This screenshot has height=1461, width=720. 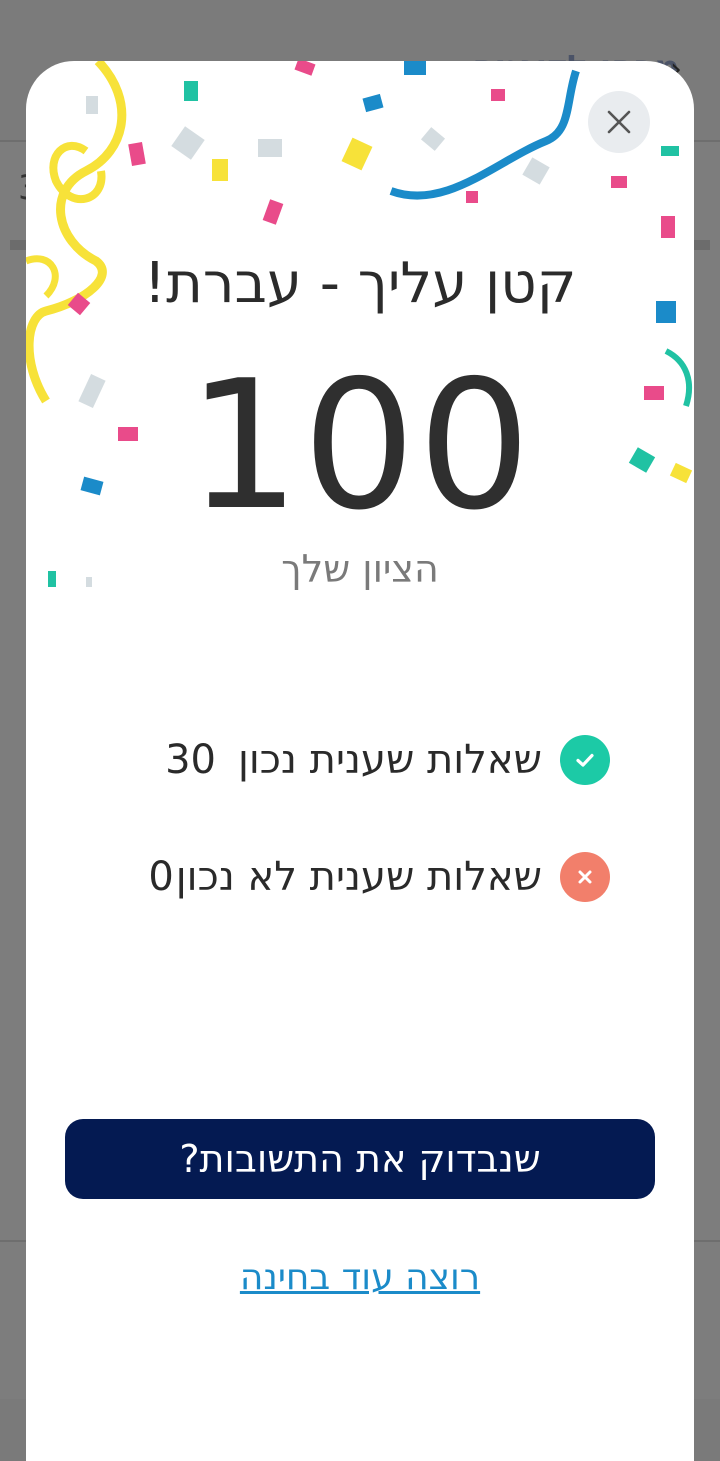 I want to click on wrong-answers-count: 0, so click(x=161, y=877).